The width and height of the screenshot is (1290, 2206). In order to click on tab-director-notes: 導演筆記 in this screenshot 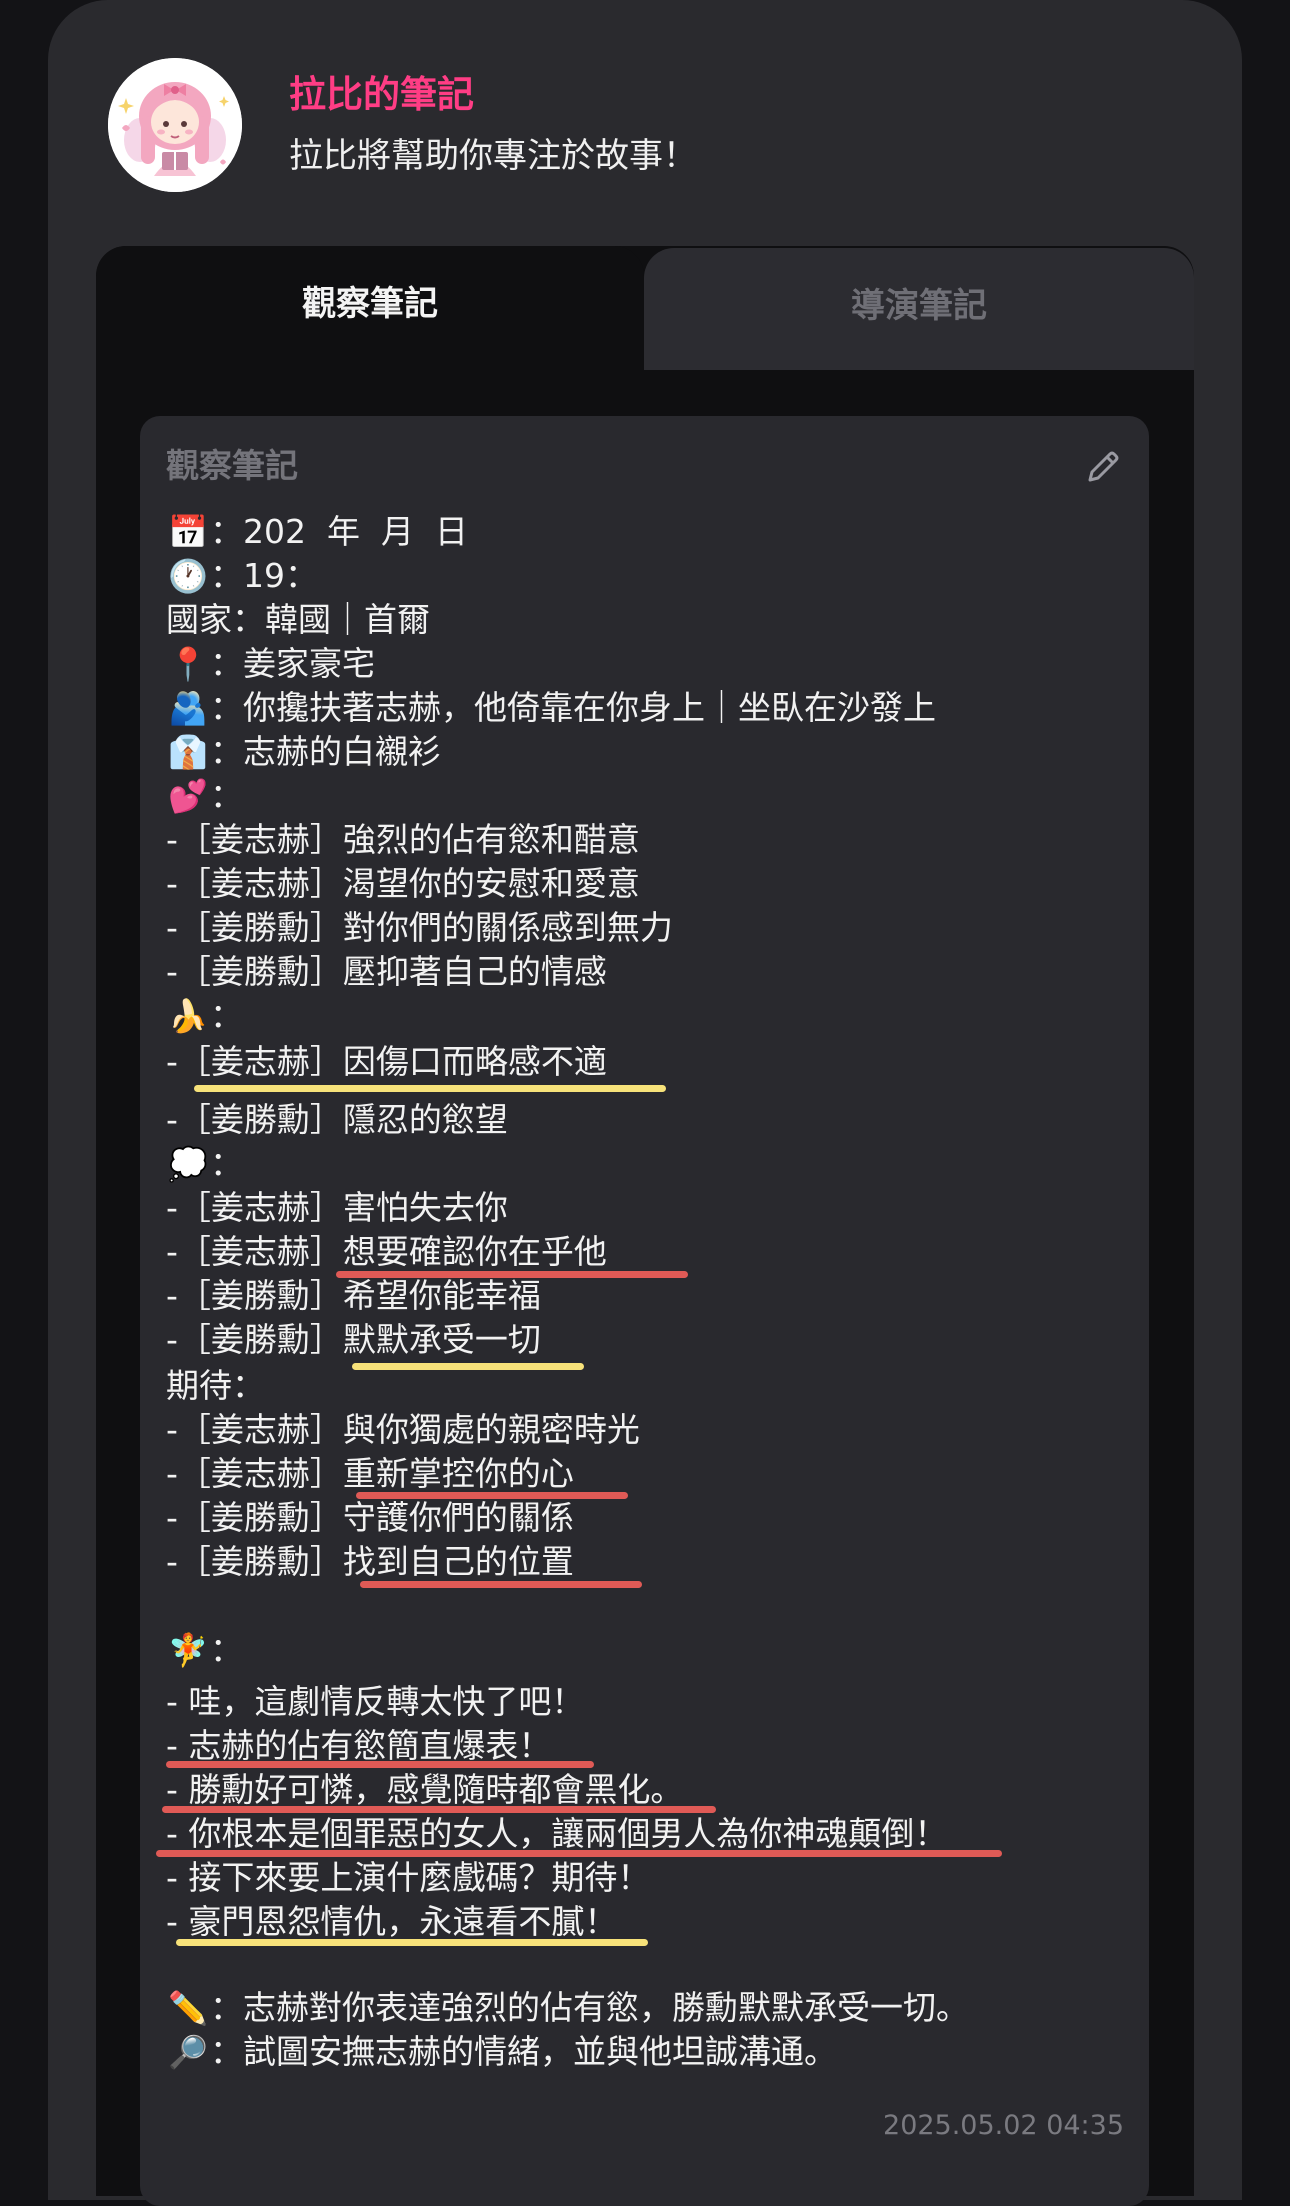, I will do `click(919, 309)`.